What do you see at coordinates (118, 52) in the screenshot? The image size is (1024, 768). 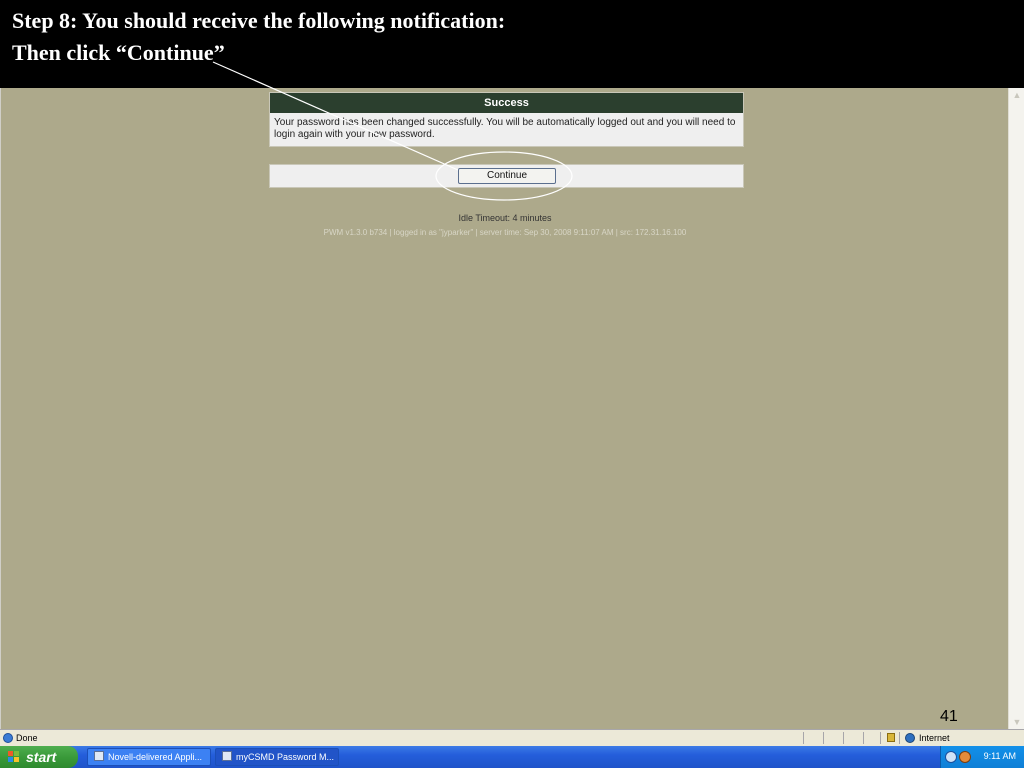 I see `slide-instruction-continue: Then click “Continue”` at bounding box center [118, 52].